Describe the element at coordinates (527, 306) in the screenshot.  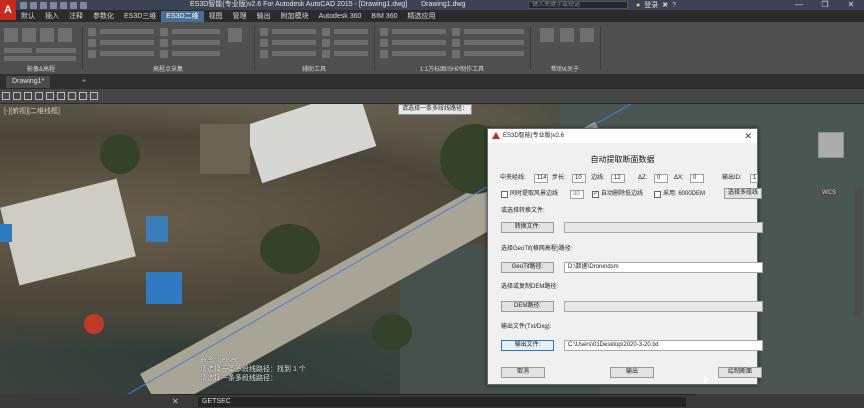
I see `dem-path-button: DEM路径:` at that location.